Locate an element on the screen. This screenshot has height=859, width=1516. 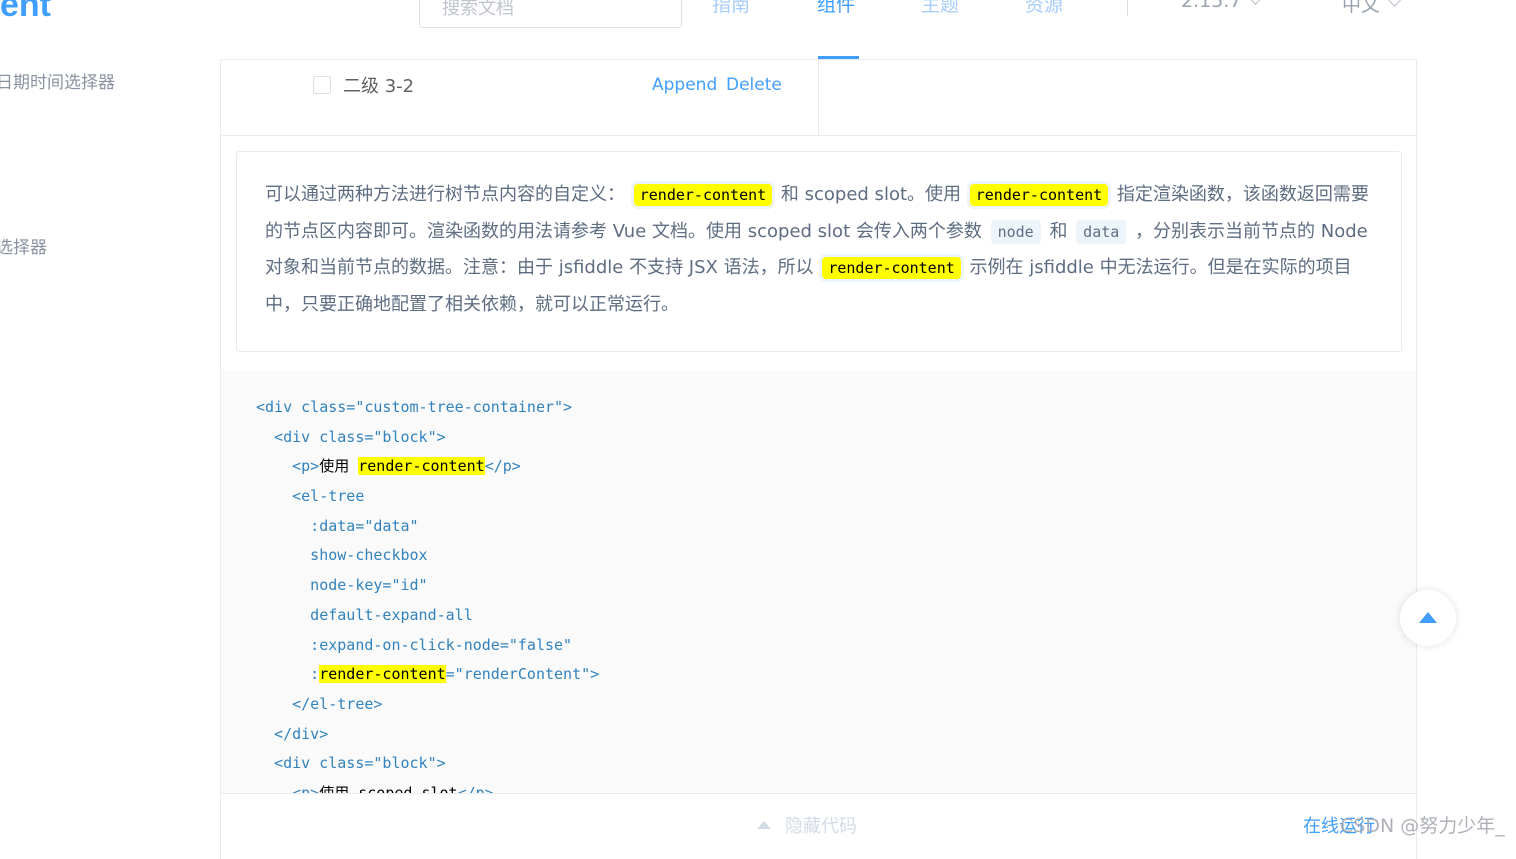
search-input is located at coordinates (550, 10).